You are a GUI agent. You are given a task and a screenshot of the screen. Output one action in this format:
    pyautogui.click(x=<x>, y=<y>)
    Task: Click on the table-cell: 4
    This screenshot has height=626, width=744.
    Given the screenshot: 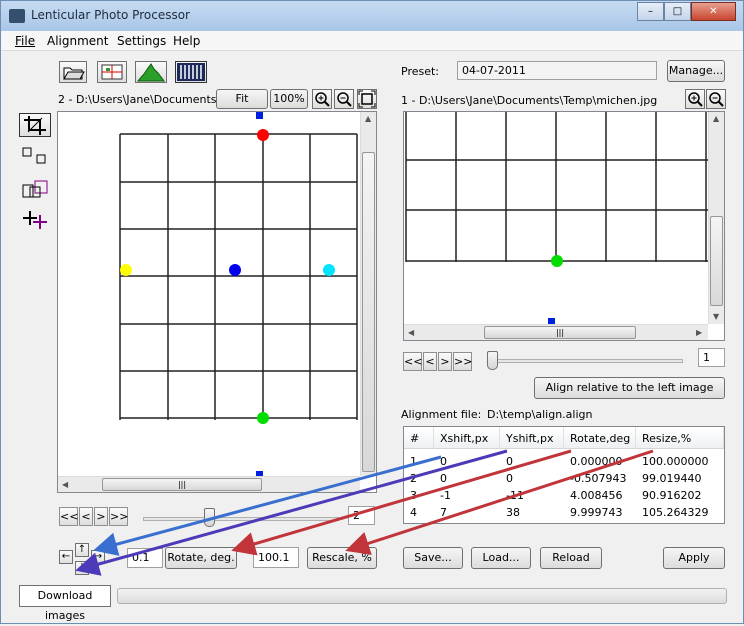 What is the action you would take?
    pyautogui.click(x=419, y=514)
    